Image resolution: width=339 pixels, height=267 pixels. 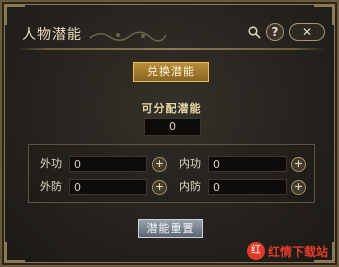 What do you see at coordinates (171, 32) in the screenshot?
I see `title-bar: 人物潜能 ? ✕` at bounding box center [171, 32].